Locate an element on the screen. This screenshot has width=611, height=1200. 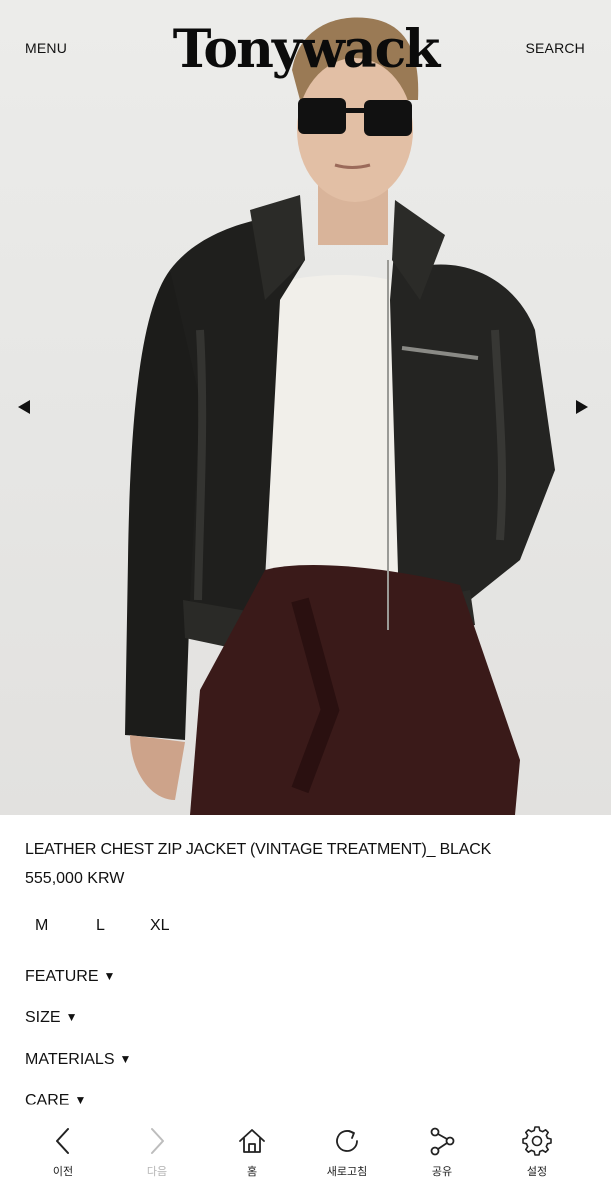
back-button: 이전 is located at coordinates (63, 1158).